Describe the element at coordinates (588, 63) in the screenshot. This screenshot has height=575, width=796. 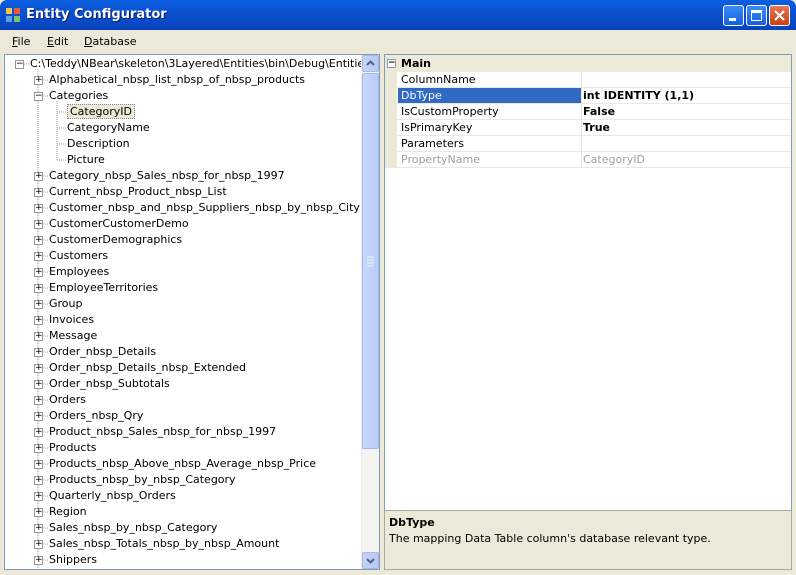
I see `category-main: − Main` at that location.